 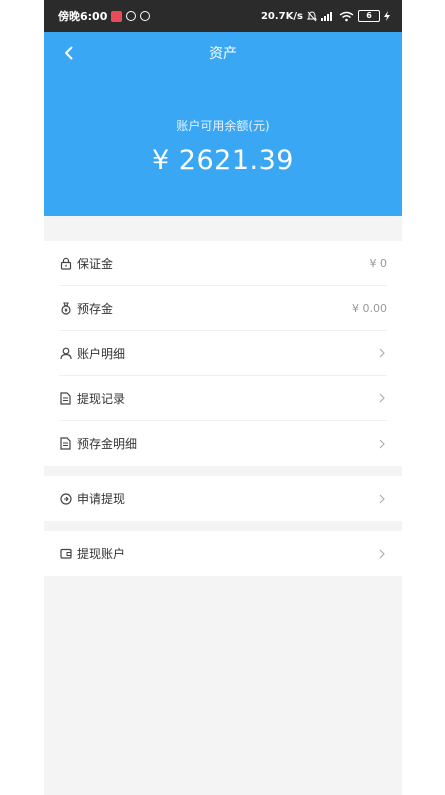 I want to click on prepaid-row: 预存金 ¥ 0.00, so click(x=223, y=308).